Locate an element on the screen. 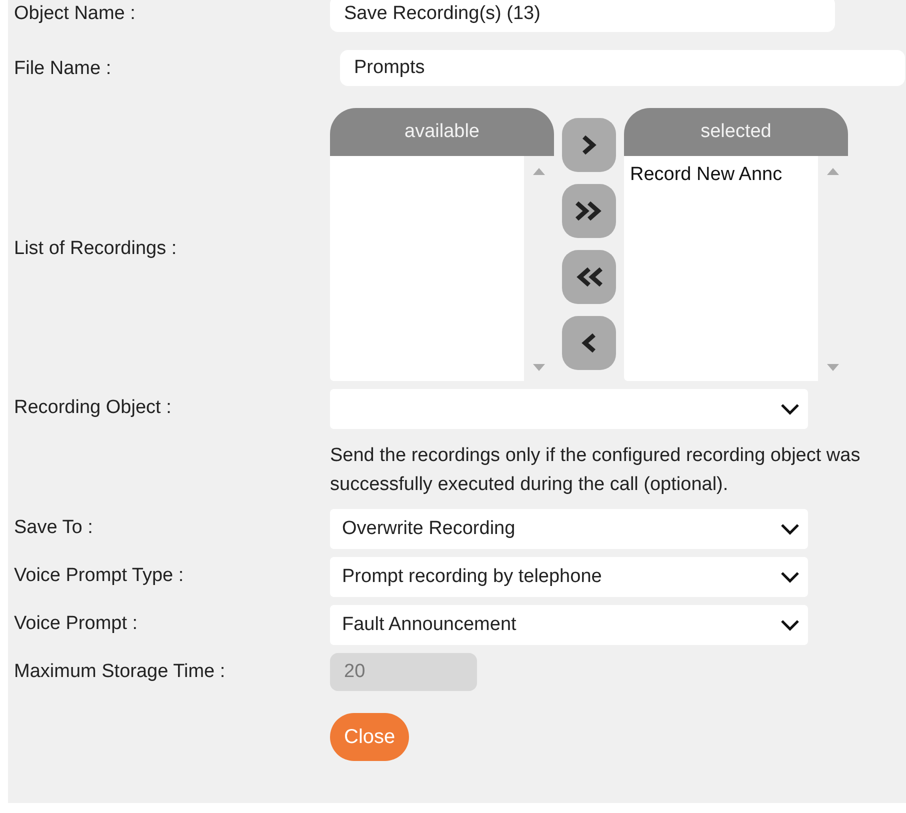 The width and height of the screenshot is (906, 813). dropdown-value: Prompt recording by telephone is located at coordinates (472, 577).